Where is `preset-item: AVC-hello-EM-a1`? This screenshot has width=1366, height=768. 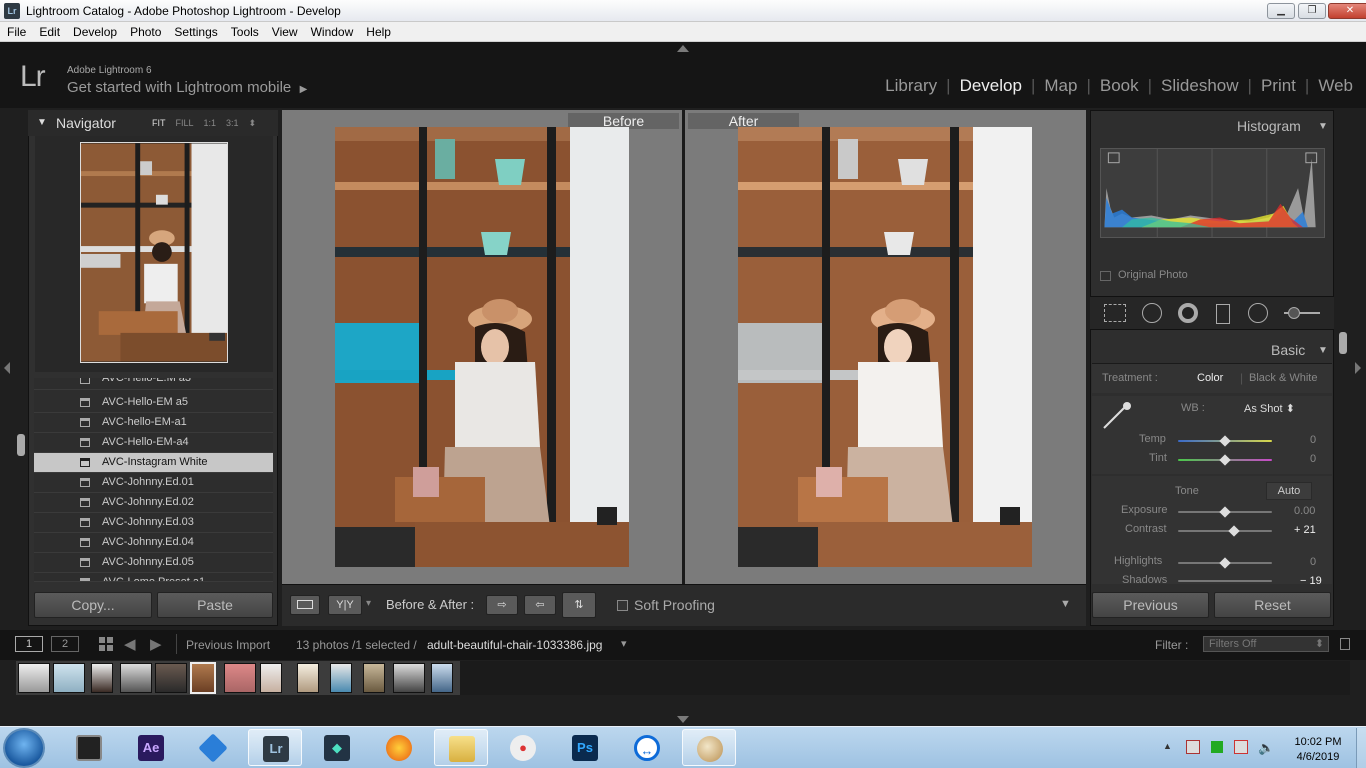
preset-item: AVC-hello-EM-a1 is located at coordinates (153, 423).